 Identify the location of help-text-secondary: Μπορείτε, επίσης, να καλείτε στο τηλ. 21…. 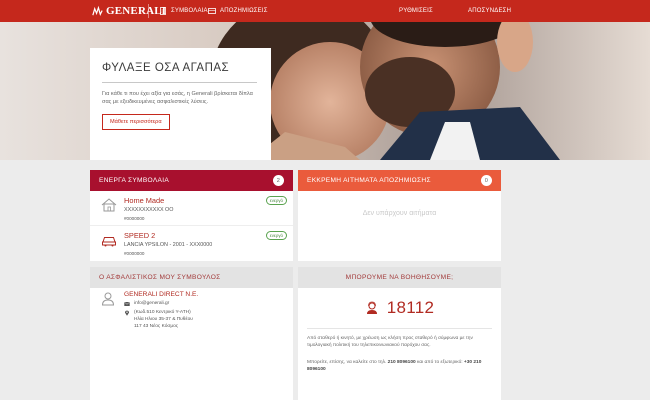
(400, 366).